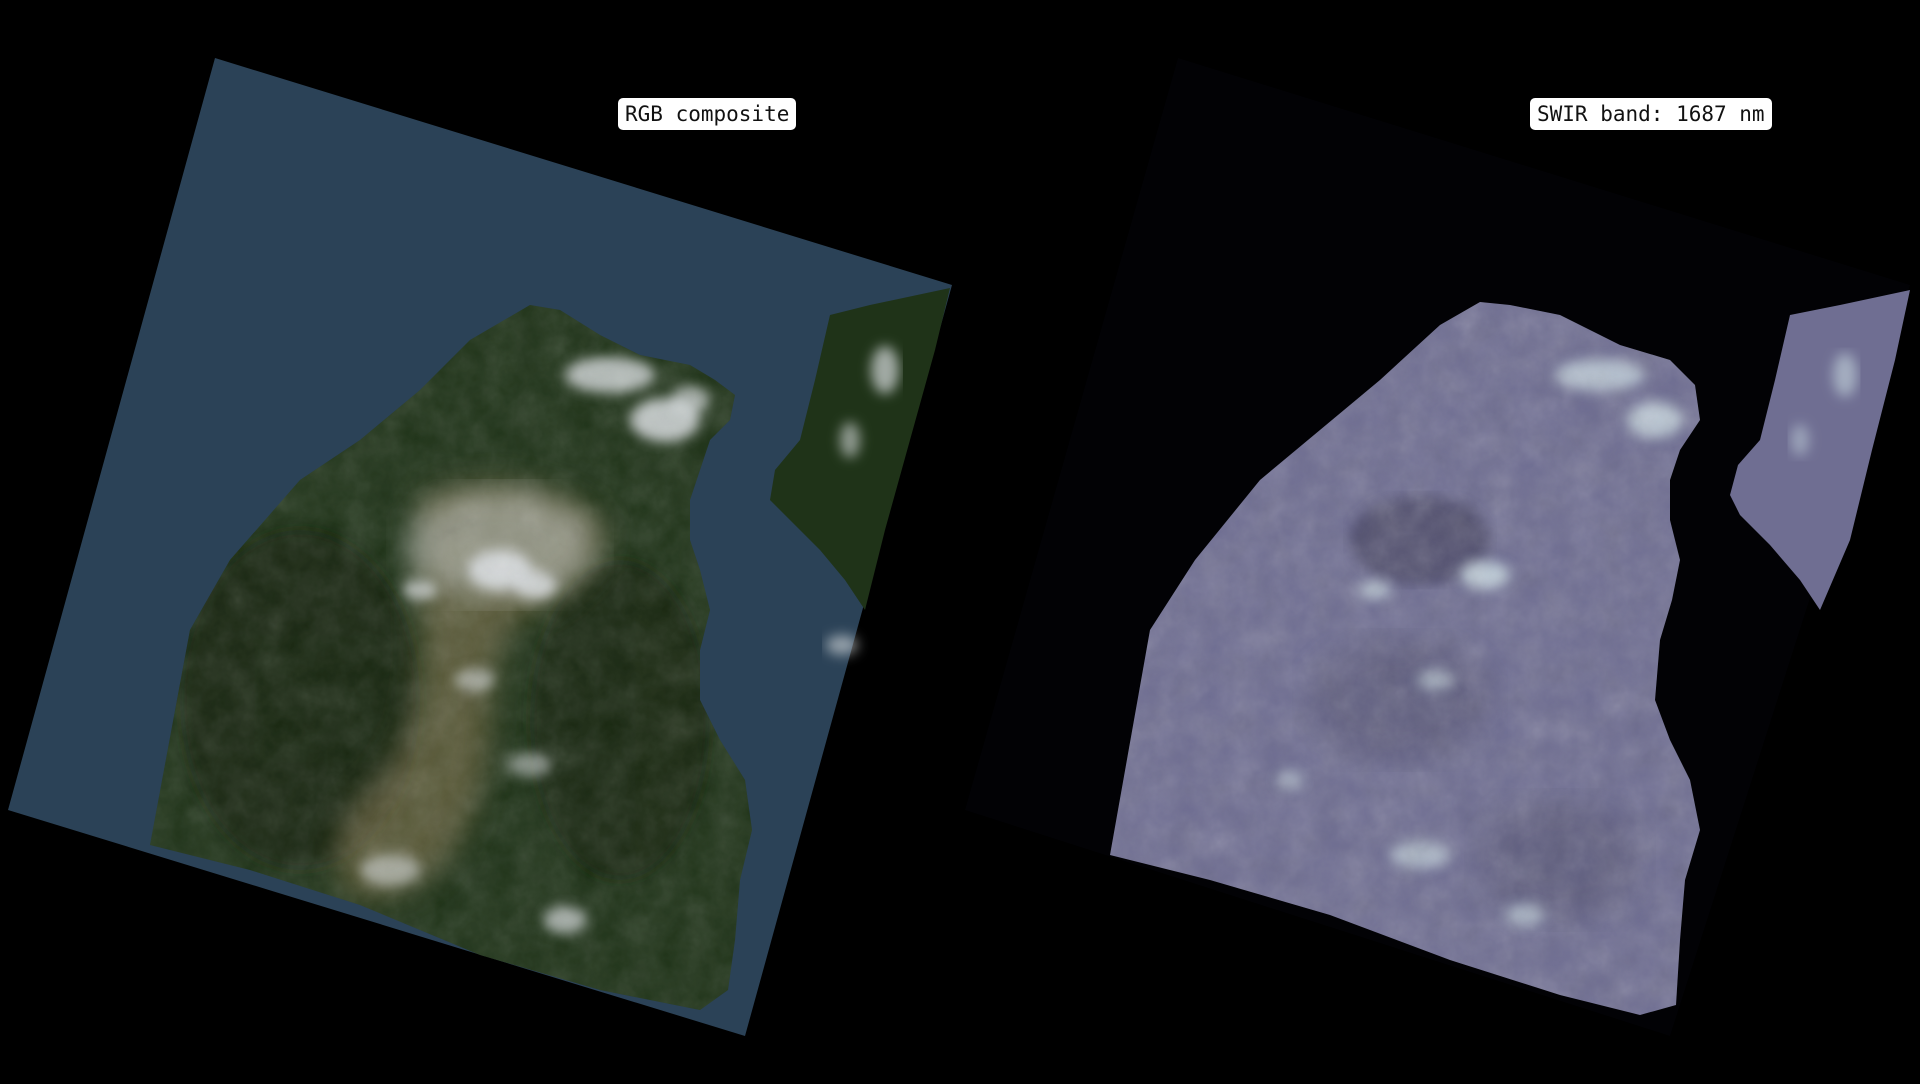 The image size is (1920, 1084). What do you see at coordinates (707, 114) in the screenshot?
I see `rgb-composite-label: RGB composite` at bounding box center [707, 114].